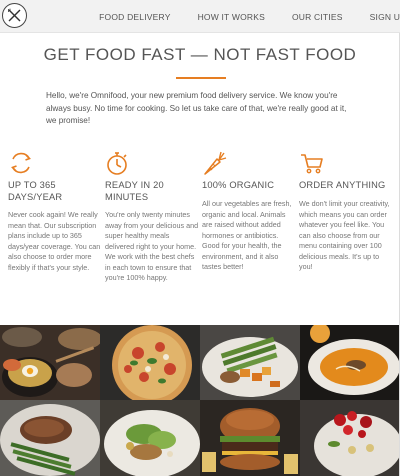 The width and height of the screenshot is (400, 476). I want to click on salad-plate-photo, so click(150, 438).